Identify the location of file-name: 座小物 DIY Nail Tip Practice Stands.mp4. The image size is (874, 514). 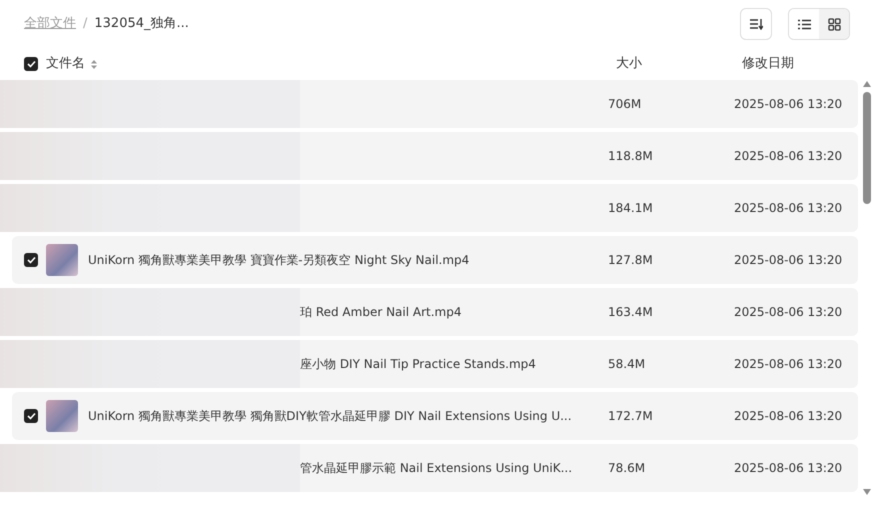
(418, 364).